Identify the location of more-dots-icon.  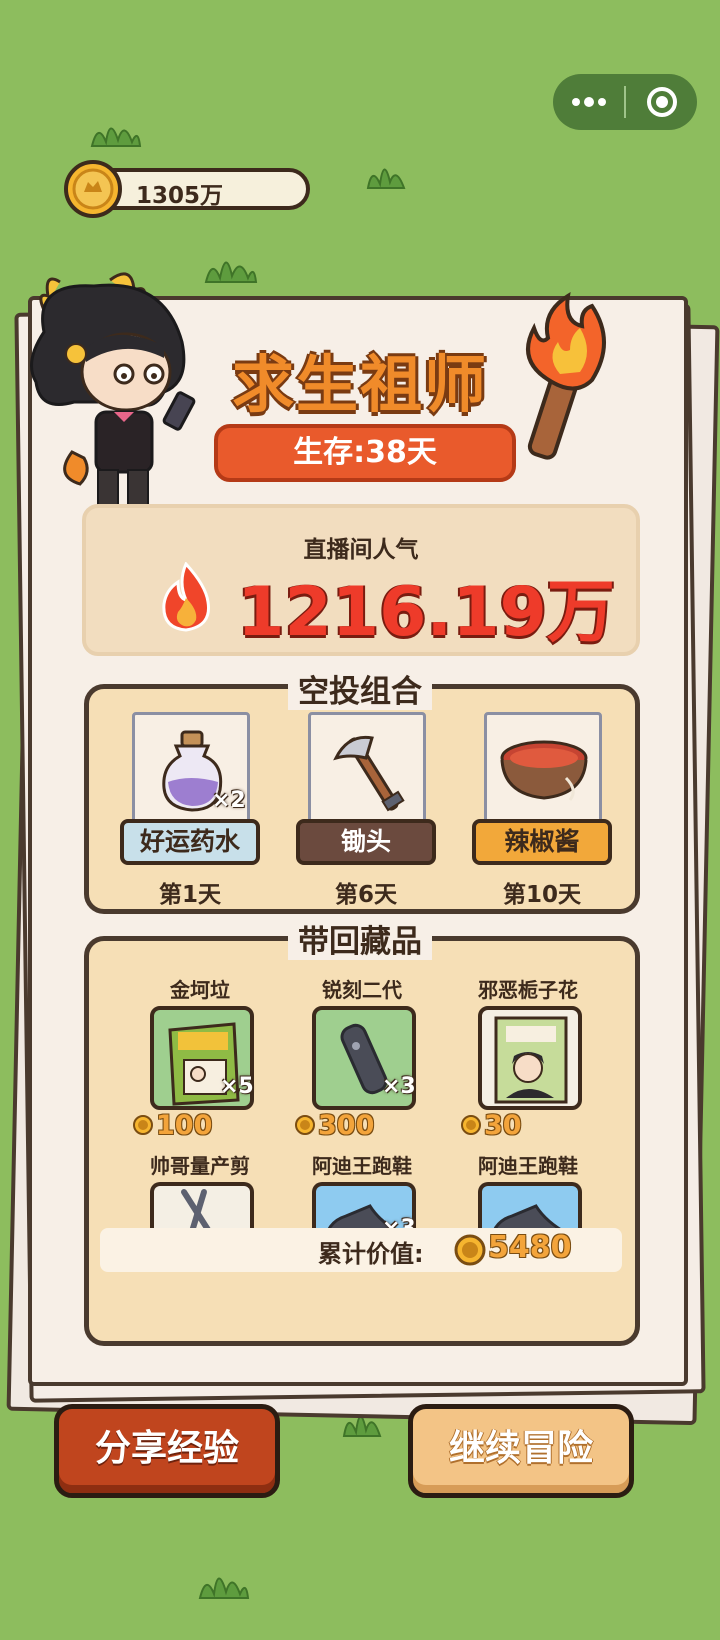
(588, 102).